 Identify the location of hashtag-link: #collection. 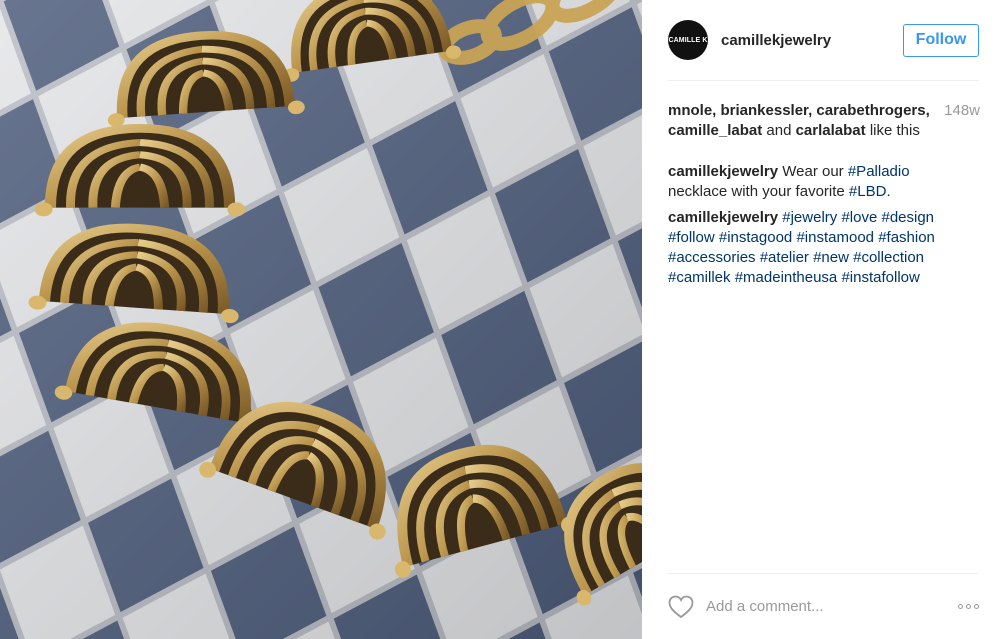
(888, 257).